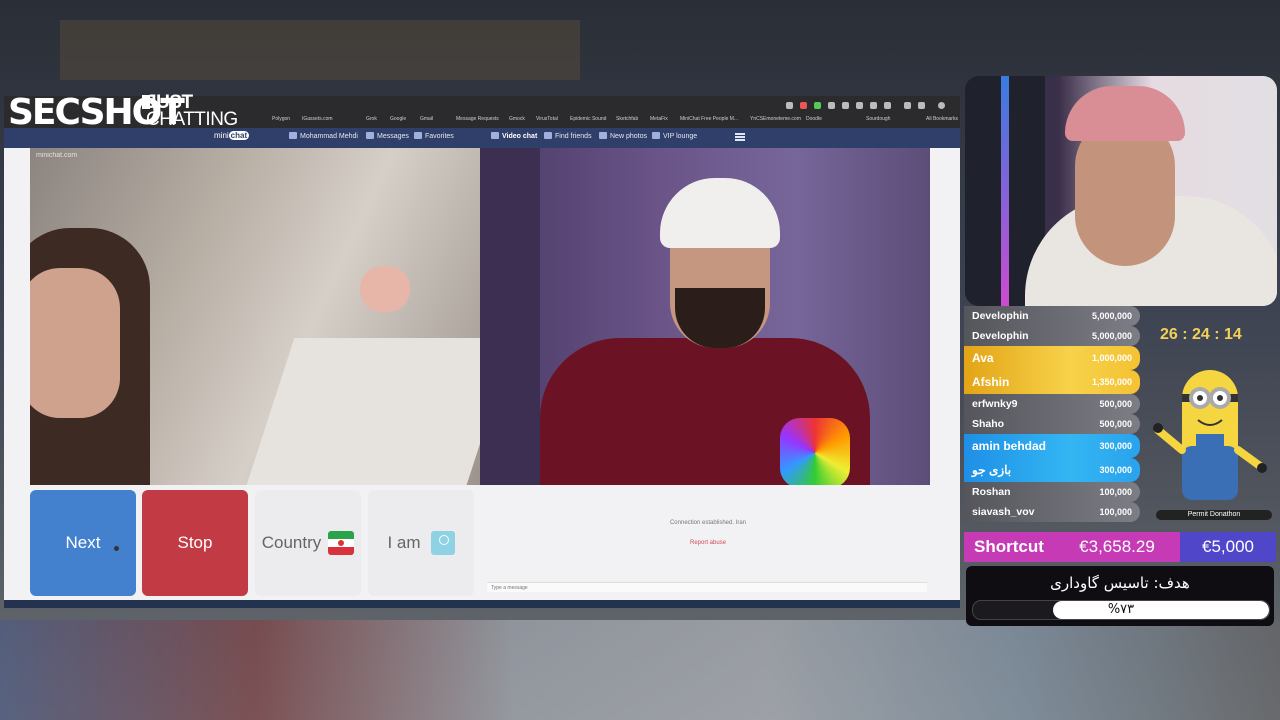 This screenshot has height=720, width=1280. What do you see at coordinates (1052, 382) in the screenshot?
I see `donor-row: Afshin 1,350,000` at bounding box center [1052, 382].